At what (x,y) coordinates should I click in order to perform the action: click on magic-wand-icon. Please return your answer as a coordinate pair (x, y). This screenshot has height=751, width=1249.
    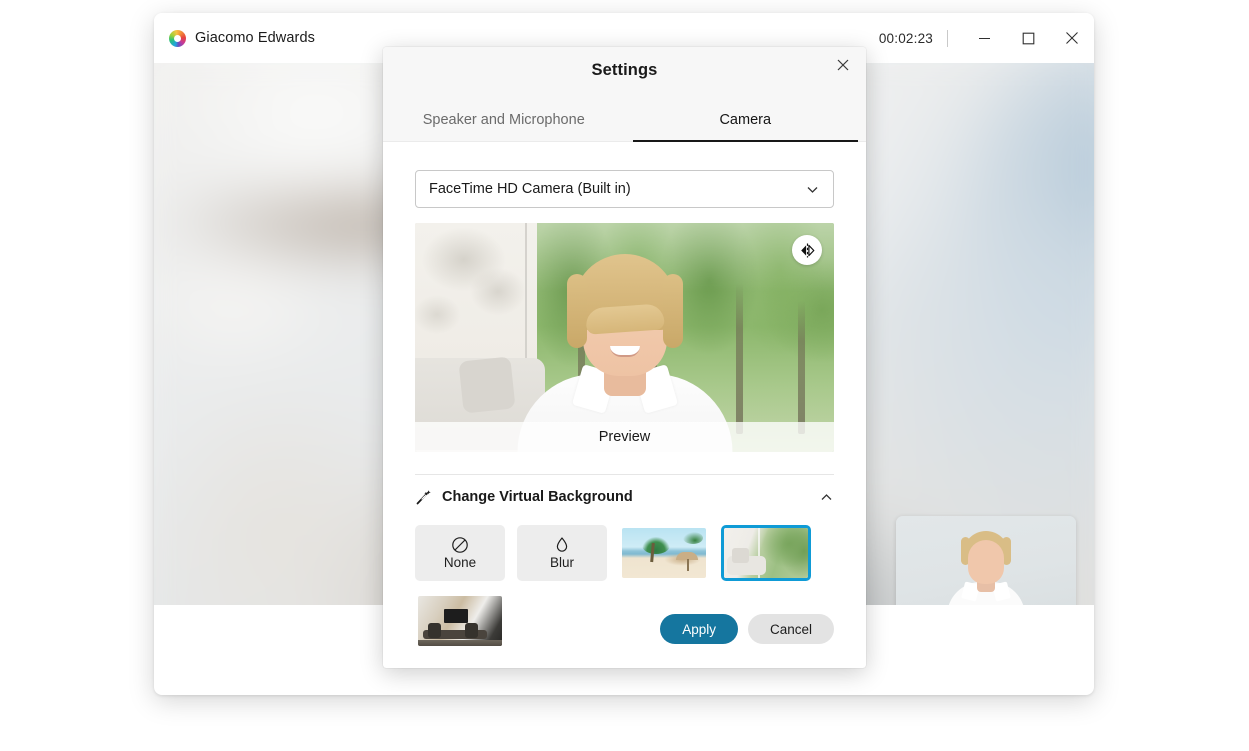
    Looking at the image, I should click on (423, 497).